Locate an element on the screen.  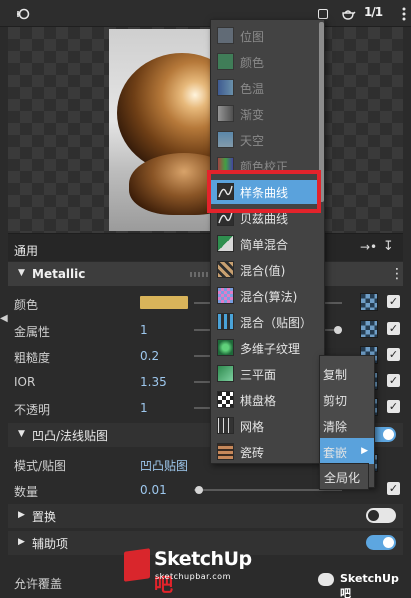
param-label: 金属性 is located at coordinates (32, 332).